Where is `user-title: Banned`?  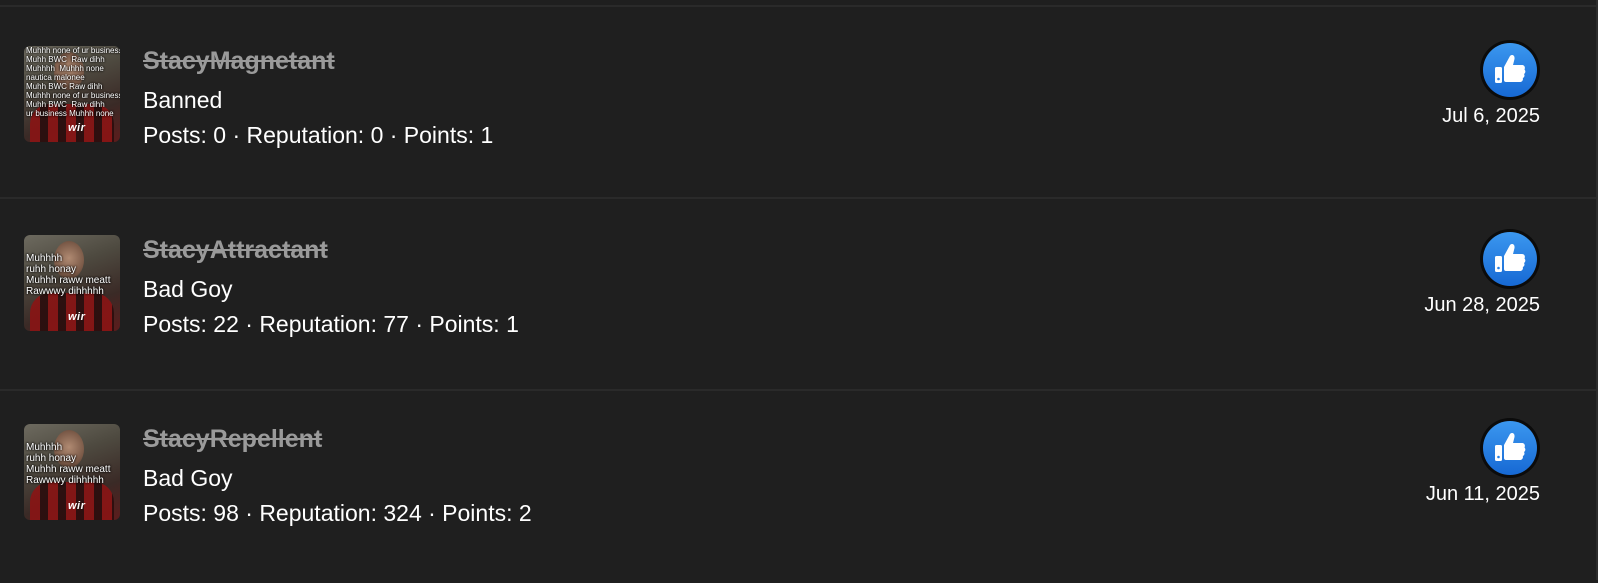
user-title: Banned is located at coordinates (183, 100).